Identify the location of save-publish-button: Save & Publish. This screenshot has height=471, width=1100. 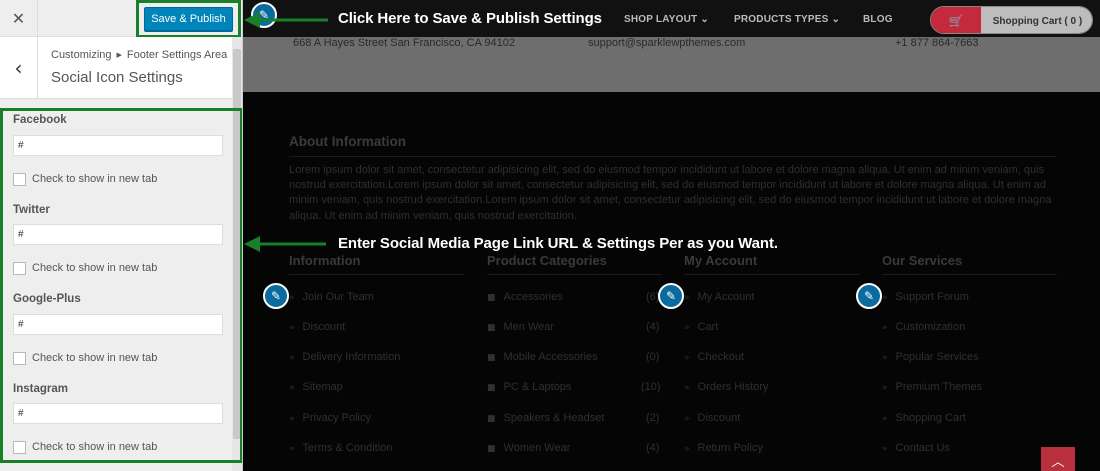
(188, 19).